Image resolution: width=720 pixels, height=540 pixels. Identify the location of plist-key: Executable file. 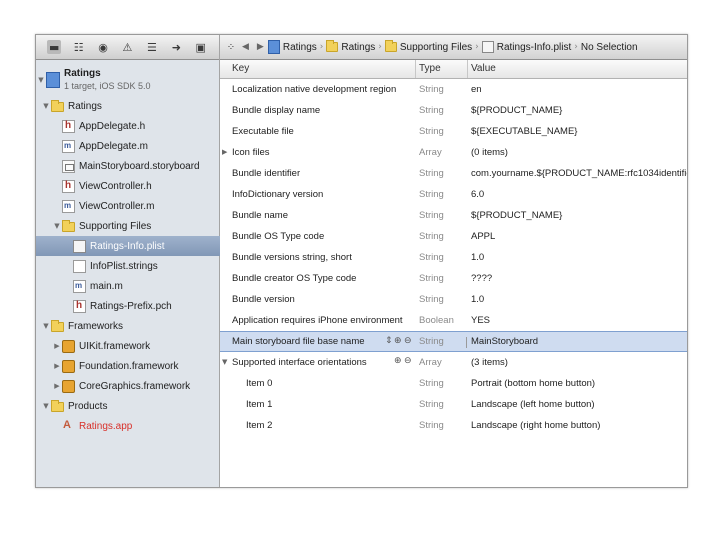
(263, 131).